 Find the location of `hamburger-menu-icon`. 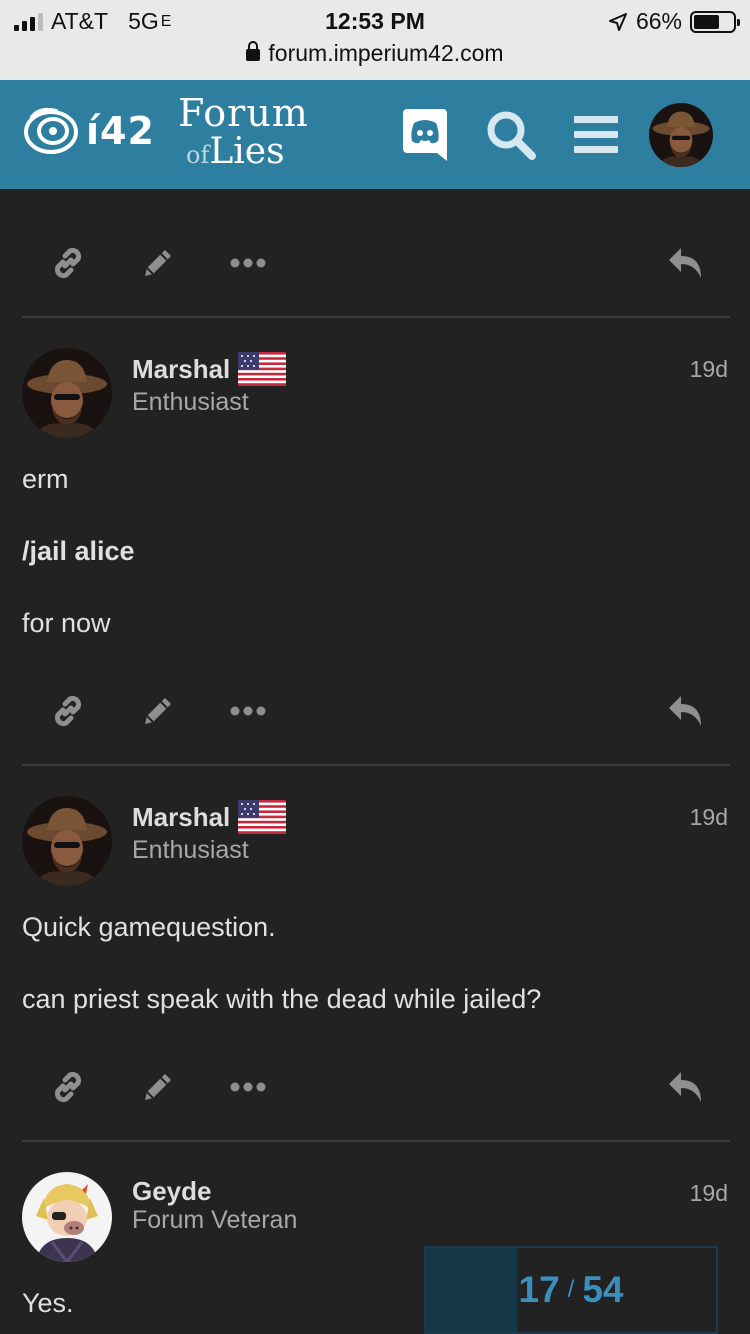

hamburger-menu-icon is located at coordinates (596, 134).